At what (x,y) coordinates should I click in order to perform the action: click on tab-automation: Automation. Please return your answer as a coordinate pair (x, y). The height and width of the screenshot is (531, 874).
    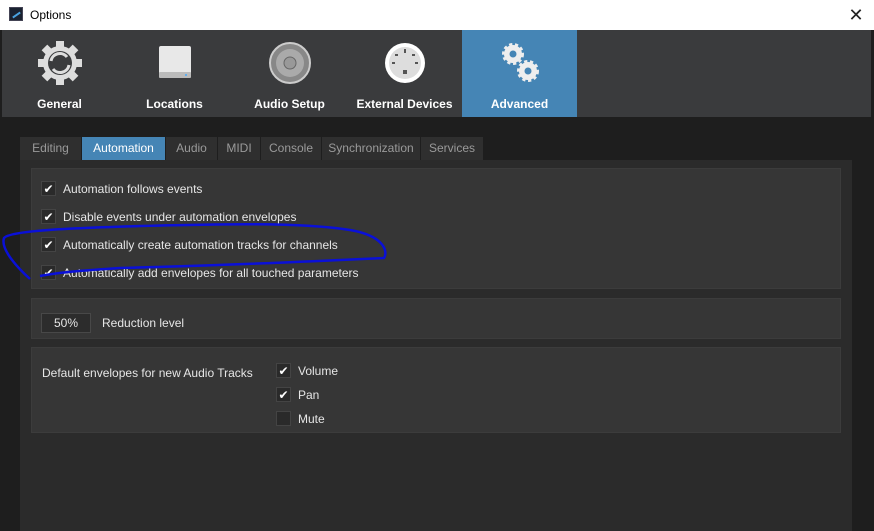
    Looking at the image, I should click on (123, 148).